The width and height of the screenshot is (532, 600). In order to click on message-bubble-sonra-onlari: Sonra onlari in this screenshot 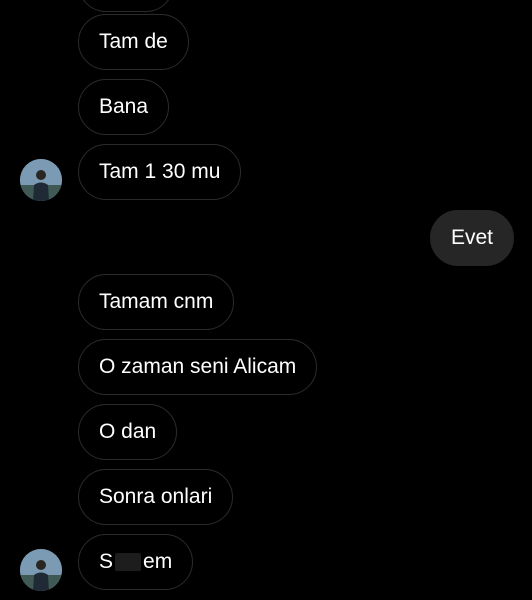, I will do `click(156, 497)`.